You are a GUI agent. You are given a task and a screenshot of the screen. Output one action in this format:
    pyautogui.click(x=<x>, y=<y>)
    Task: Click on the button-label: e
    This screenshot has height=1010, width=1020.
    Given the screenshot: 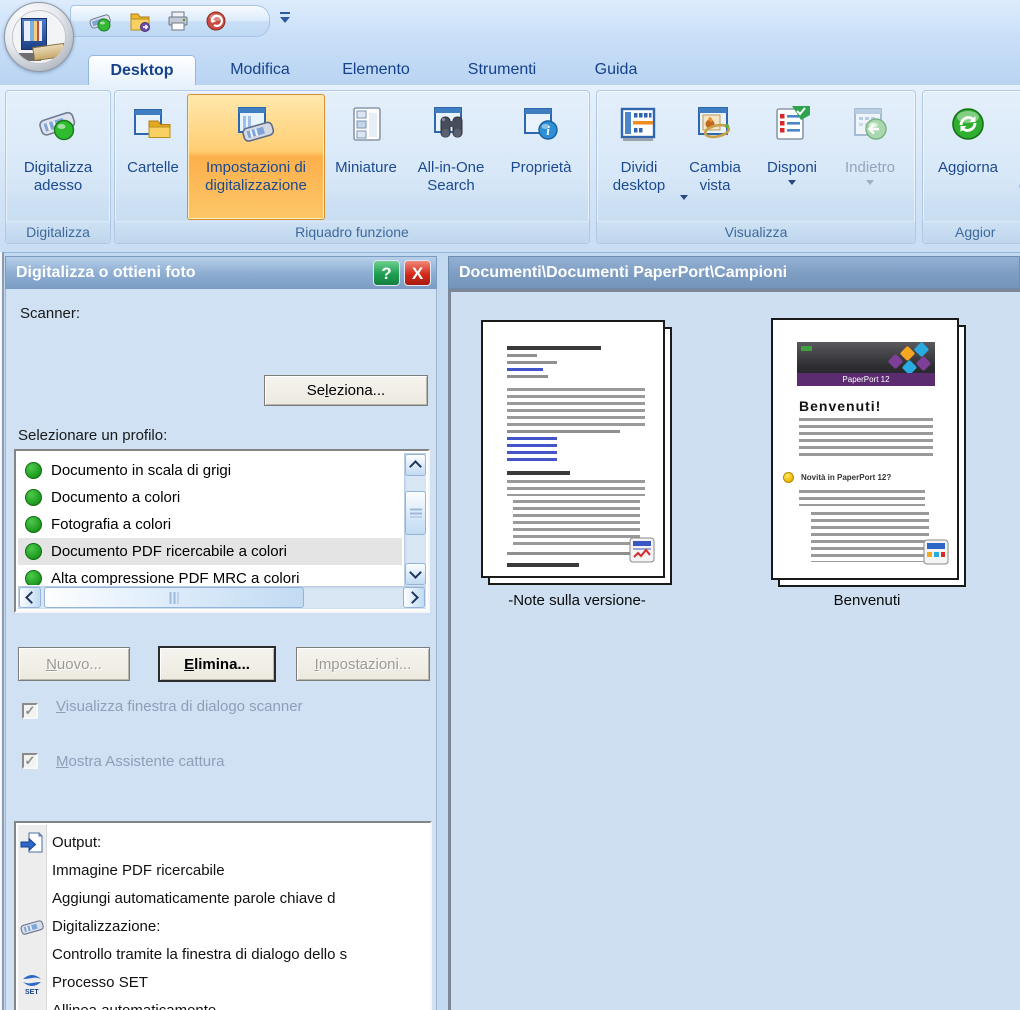 What is the action you would take?
    pyautogui.click(x=1015, y=186)
    